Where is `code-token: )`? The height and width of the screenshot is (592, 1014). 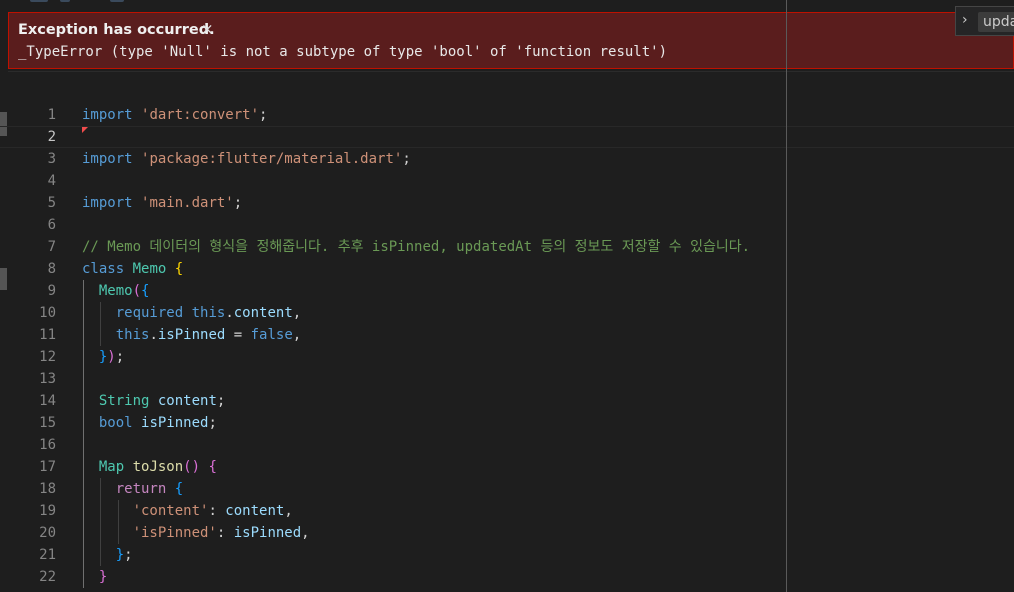
code-token: ) is located at coordinates (111, 357).